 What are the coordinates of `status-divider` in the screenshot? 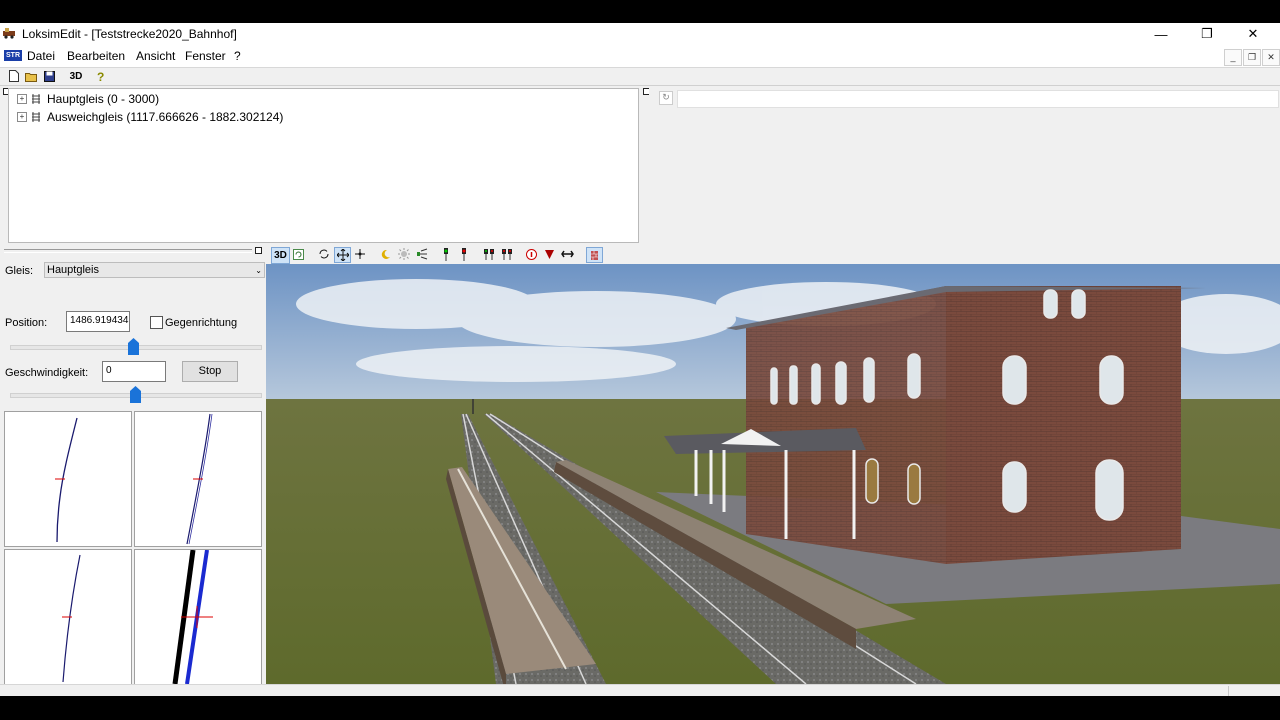 It's located at (1228, 691).